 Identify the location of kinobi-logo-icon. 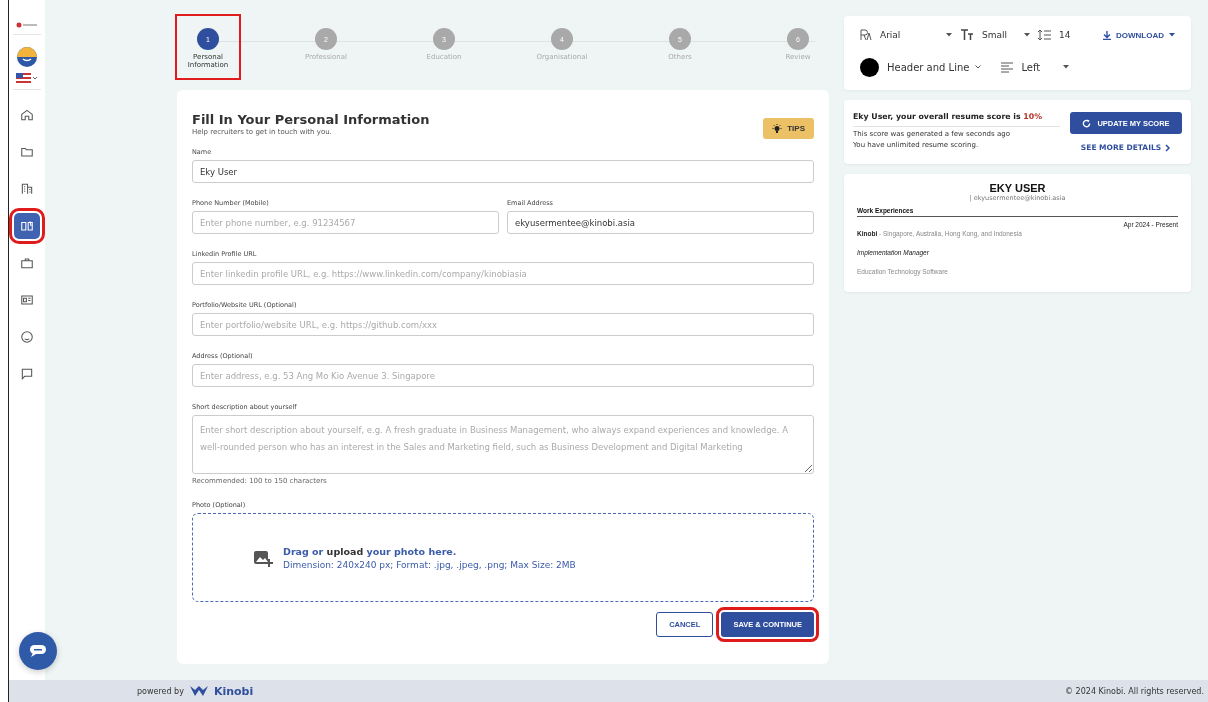
(198, 691).